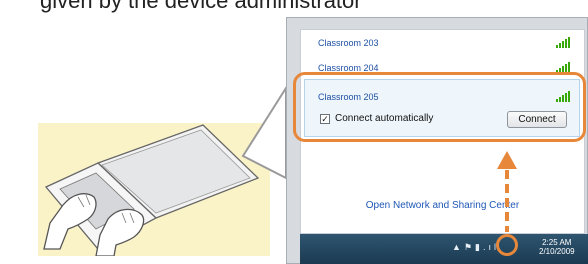  What do you see at coordinates (507, 245) in the screenshot?
I see `tray-highlight-circle` at bounding box center [507, 245].